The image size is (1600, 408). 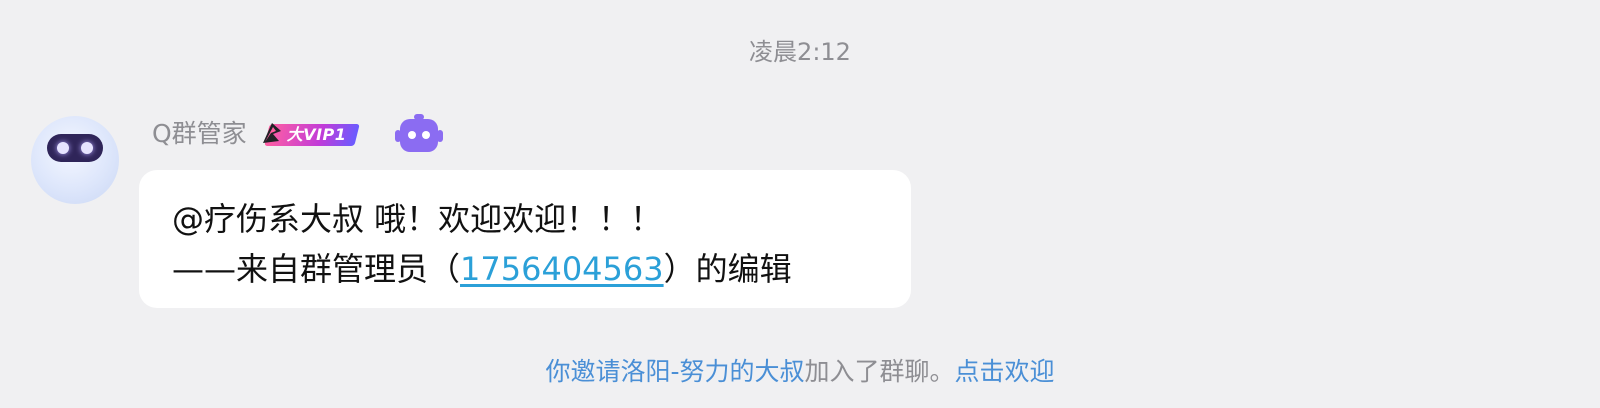 What do you see at coordinates (87, 148) in the screenshot?
I see `avatar-eye-right` at bounding box center [87, 148].